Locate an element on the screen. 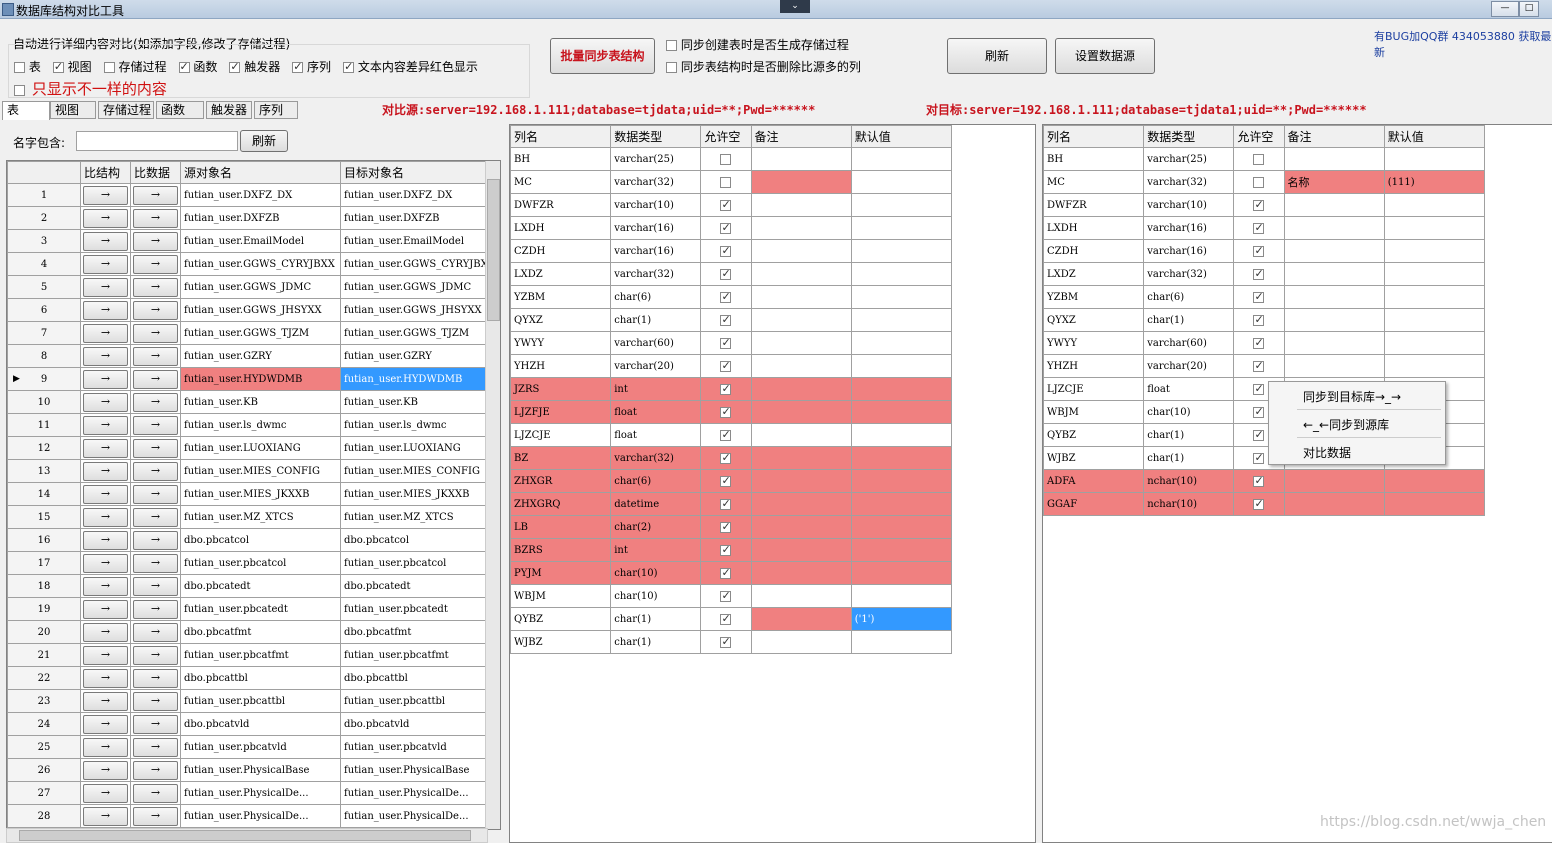  target-object-name: dbo.pbcatedt is located at coordinates (413, 586).